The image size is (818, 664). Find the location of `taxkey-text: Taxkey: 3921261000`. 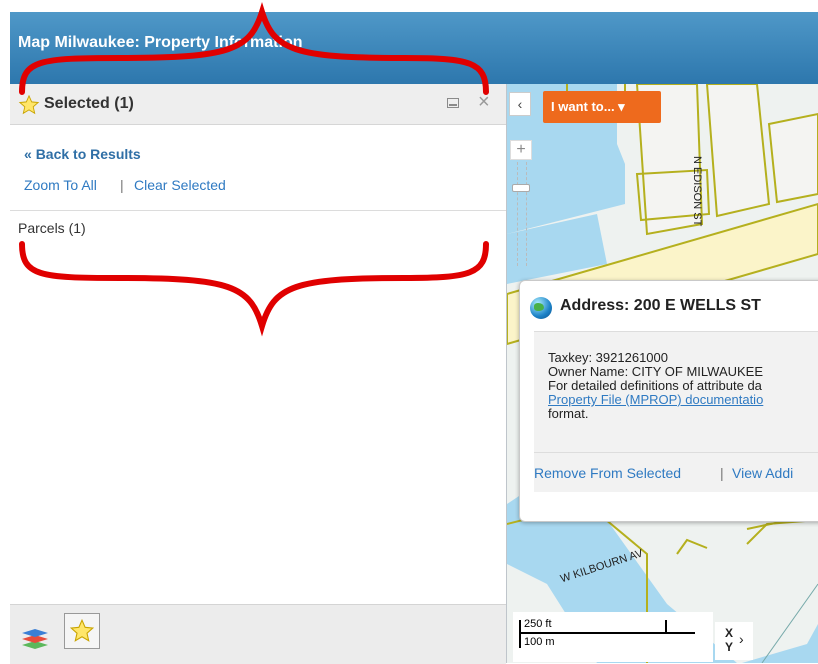

taxkey-text: Taxkey: 3921261000 is located at coordinates (608, 357).